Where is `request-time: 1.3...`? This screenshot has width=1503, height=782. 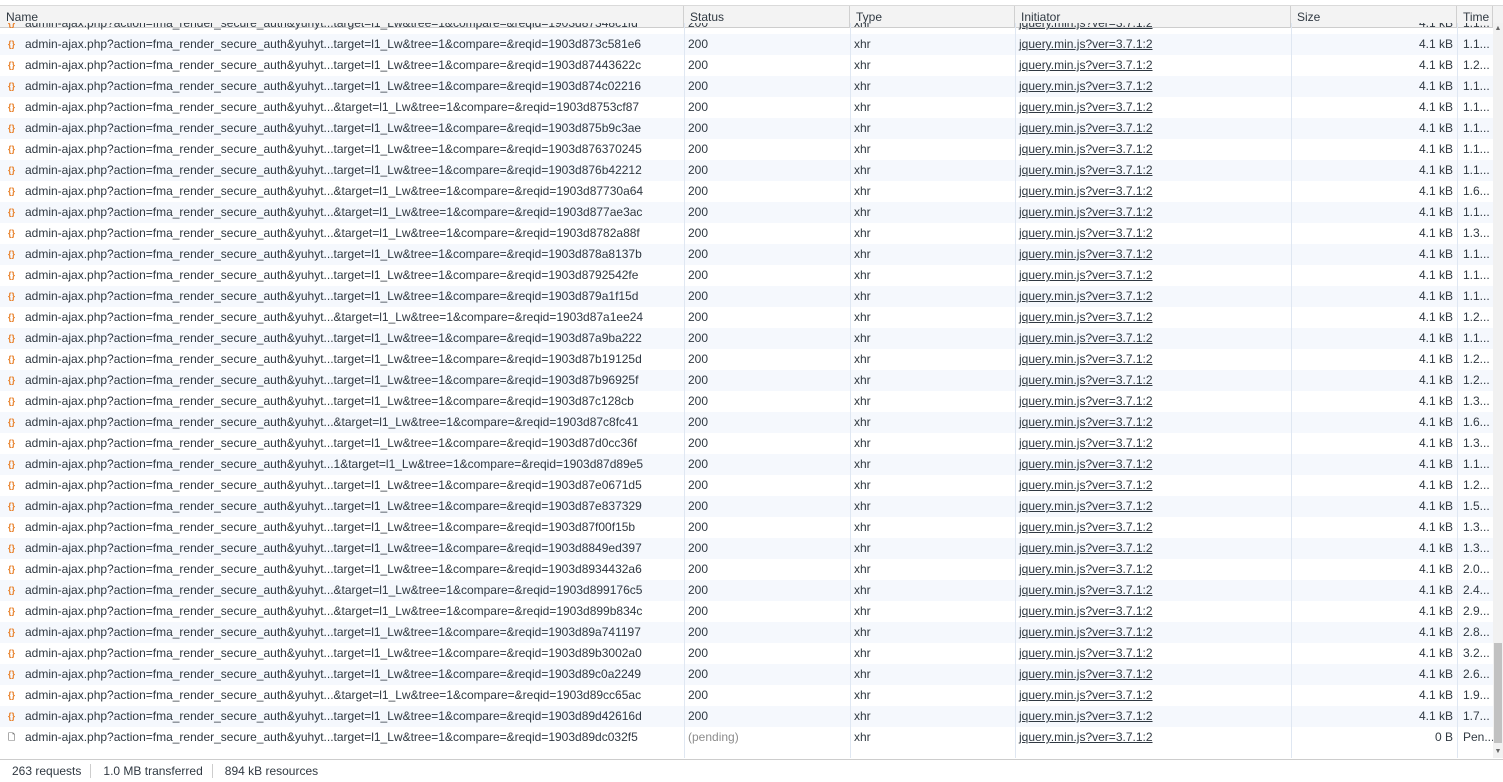 request-time: 1.3... is located at coordinates (1476, 548).